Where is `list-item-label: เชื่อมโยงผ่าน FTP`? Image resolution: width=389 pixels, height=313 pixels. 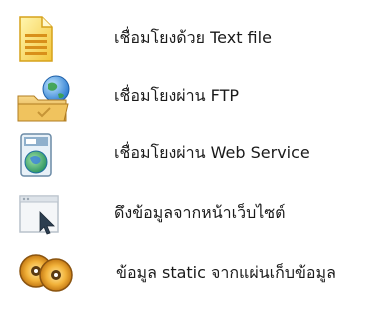
list-item-label: เชื่อมโยงผ่าน FTP is located at coordinates (176, 95).